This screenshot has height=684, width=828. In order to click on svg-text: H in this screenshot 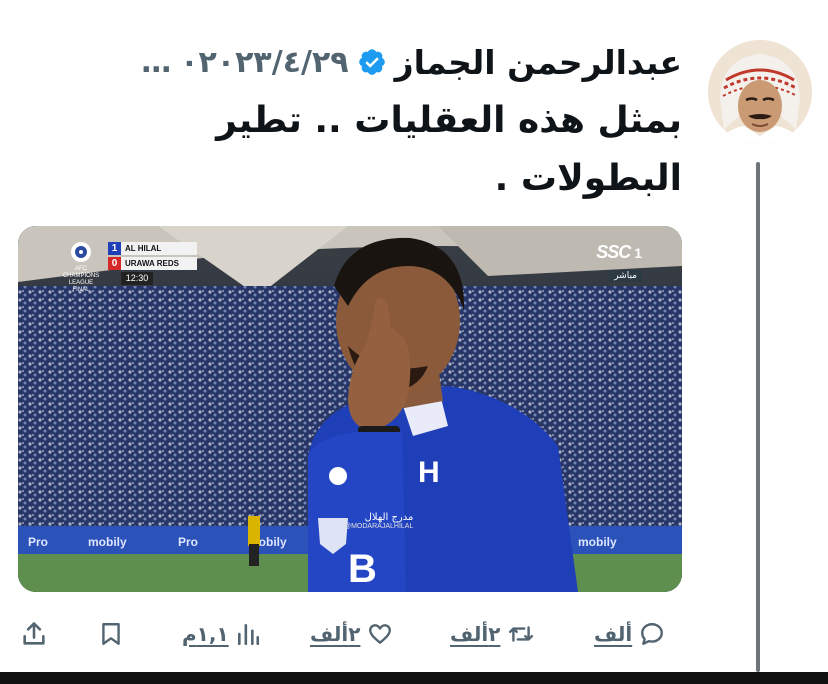, I will do `click(429, 472)`.